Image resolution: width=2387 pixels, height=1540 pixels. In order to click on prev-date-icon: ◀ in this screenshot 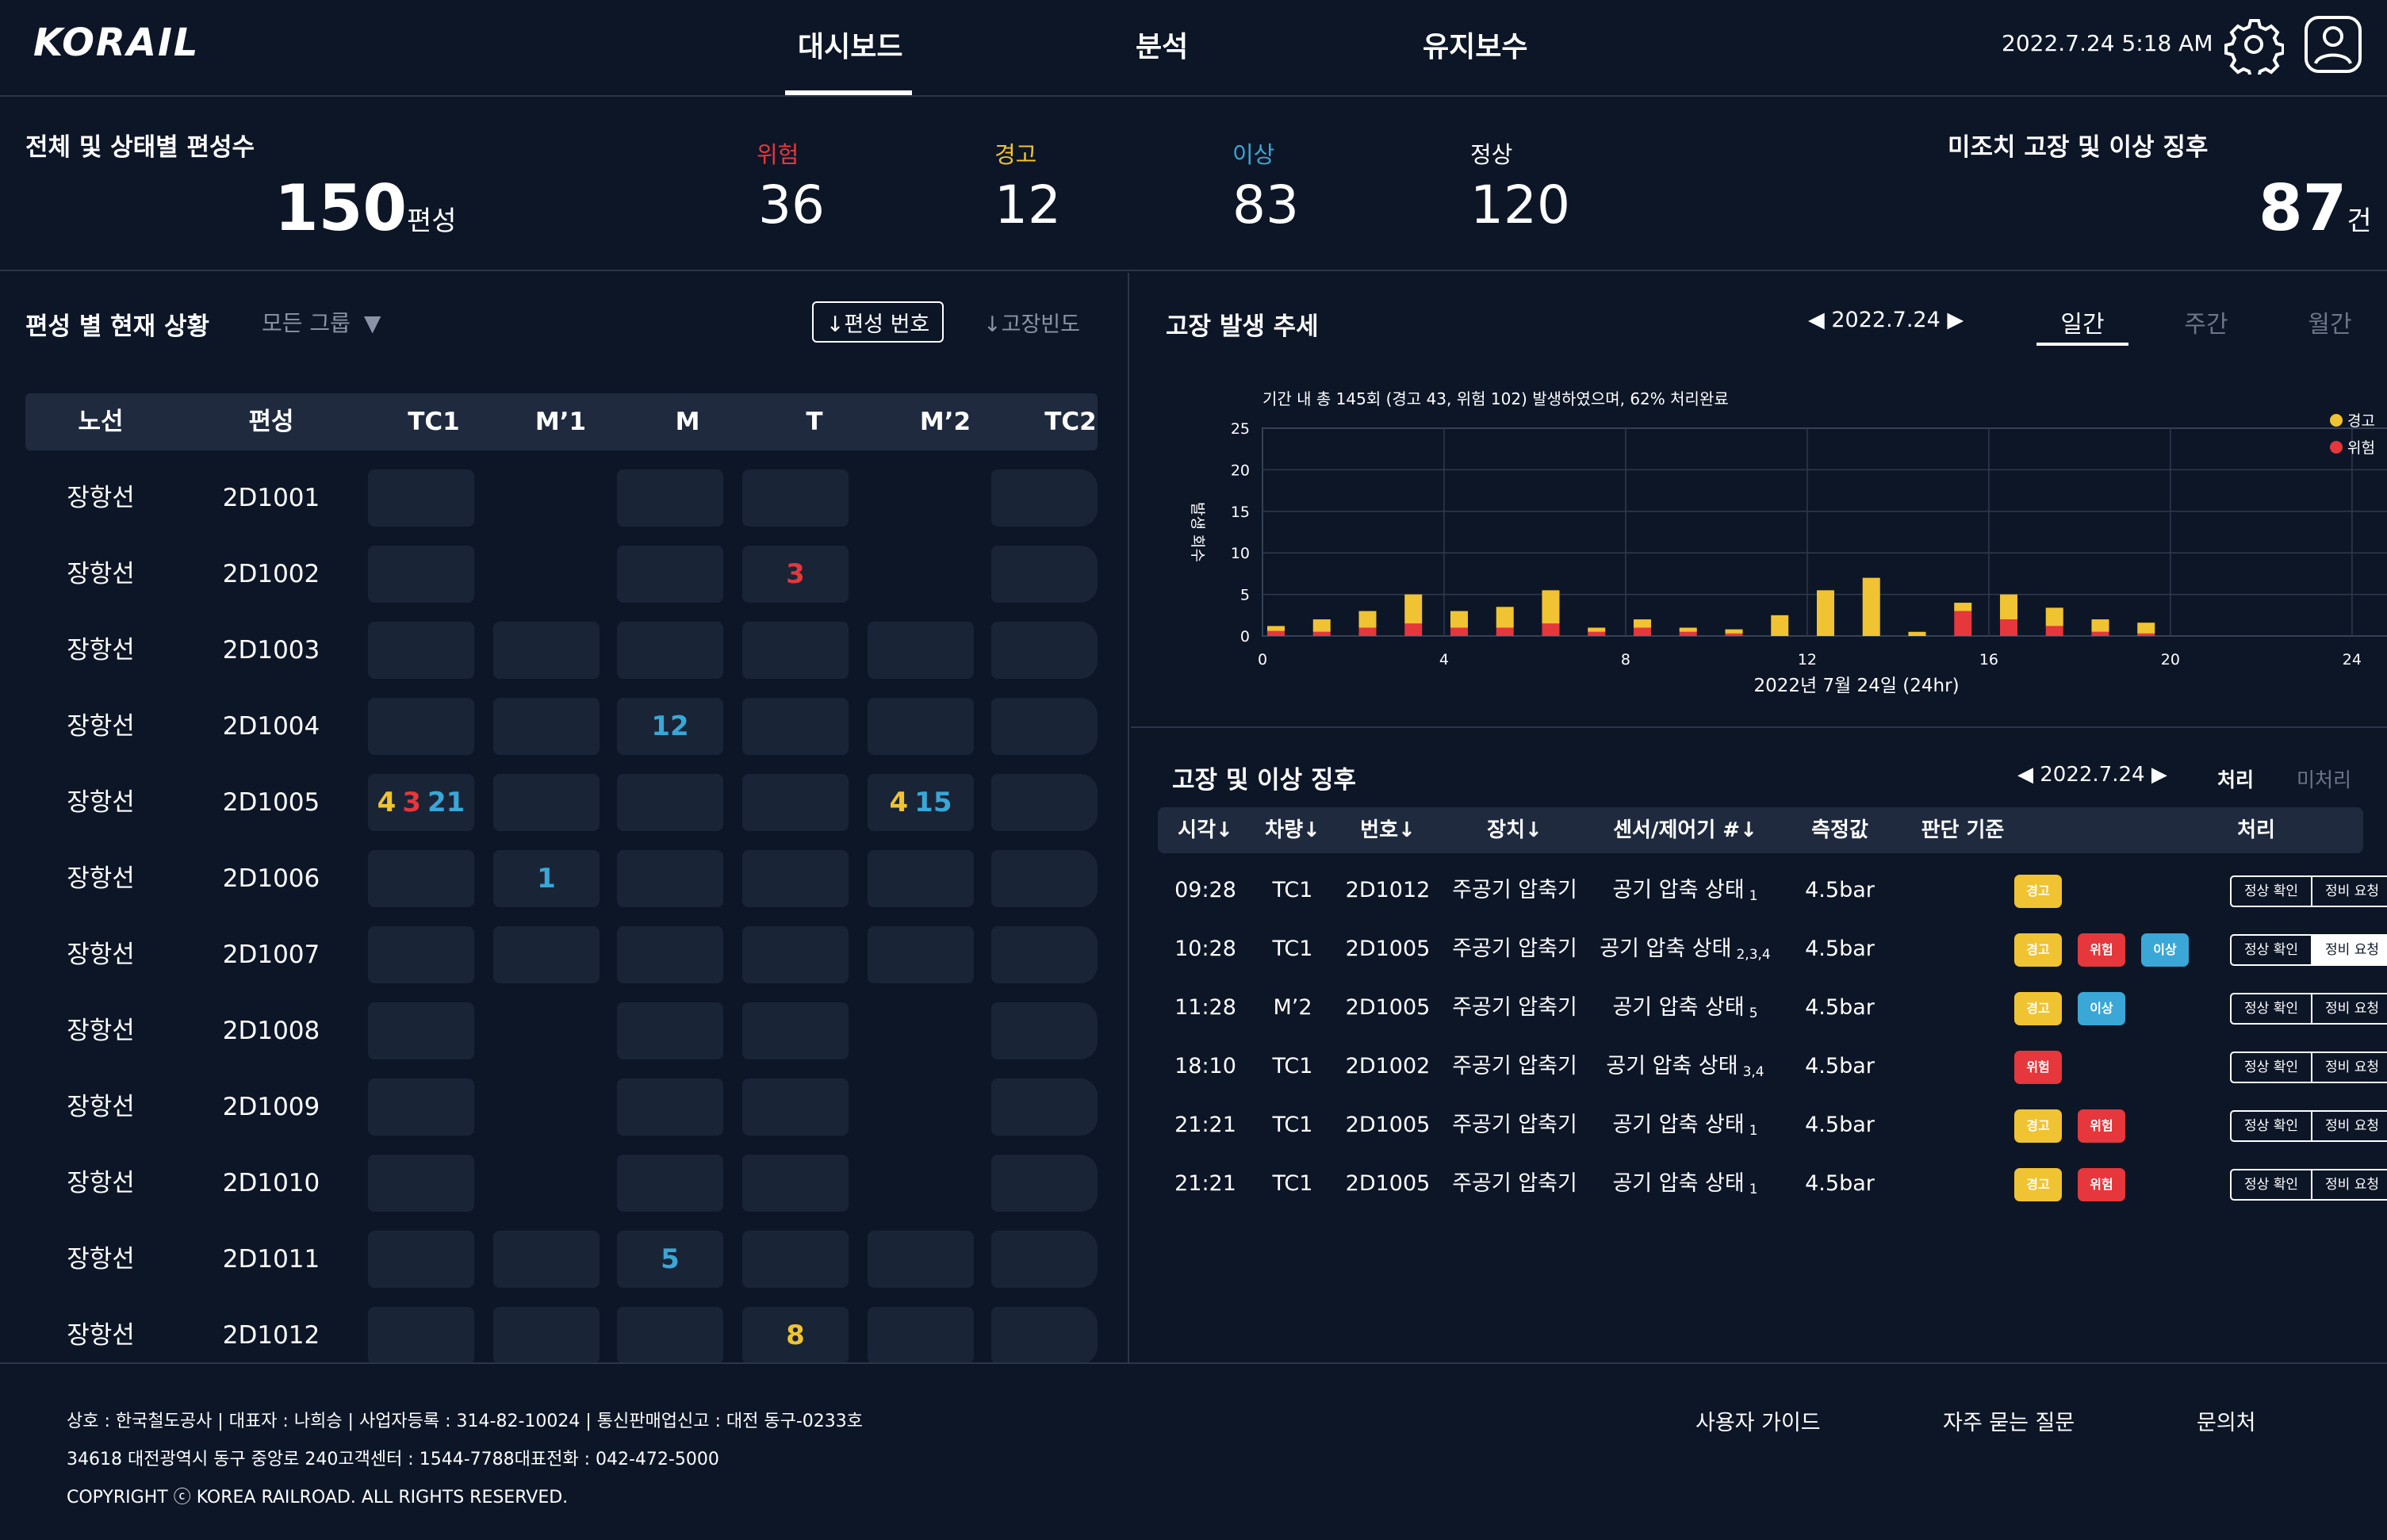, I will do `click(2025, 775)`.